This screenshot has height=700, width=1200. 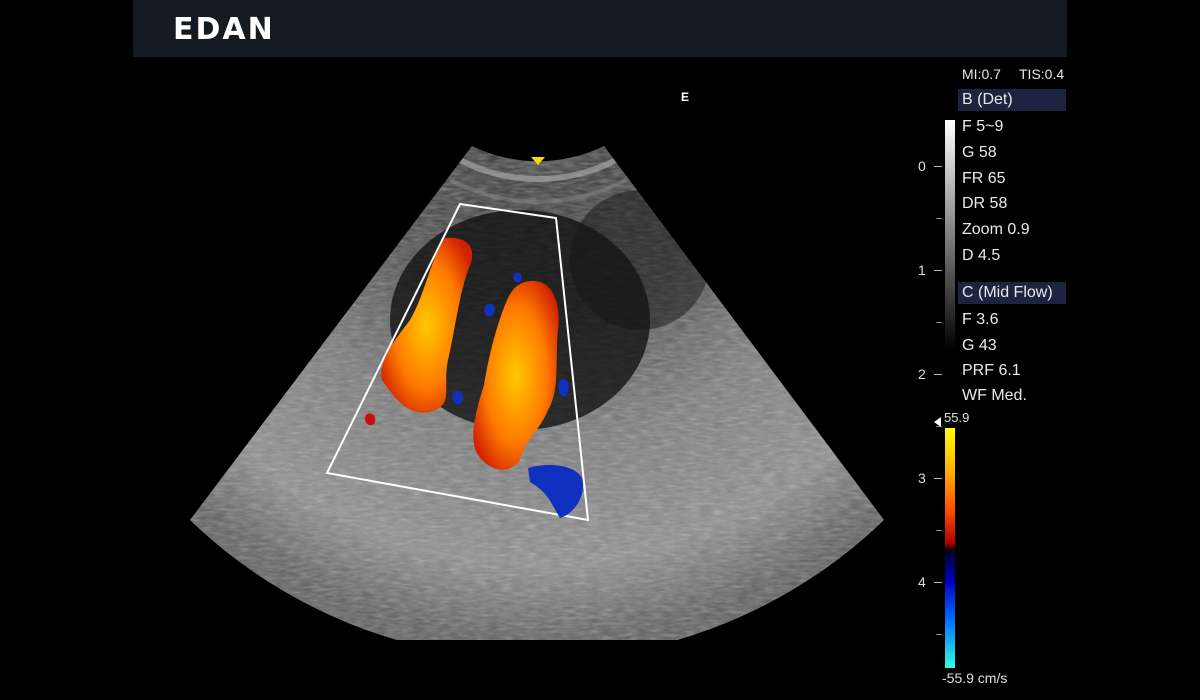 What do you see at coordinates (981, 255) in the screenshot?
I see `b-param-depth: D 4.5` at bounding box center [981, 255].